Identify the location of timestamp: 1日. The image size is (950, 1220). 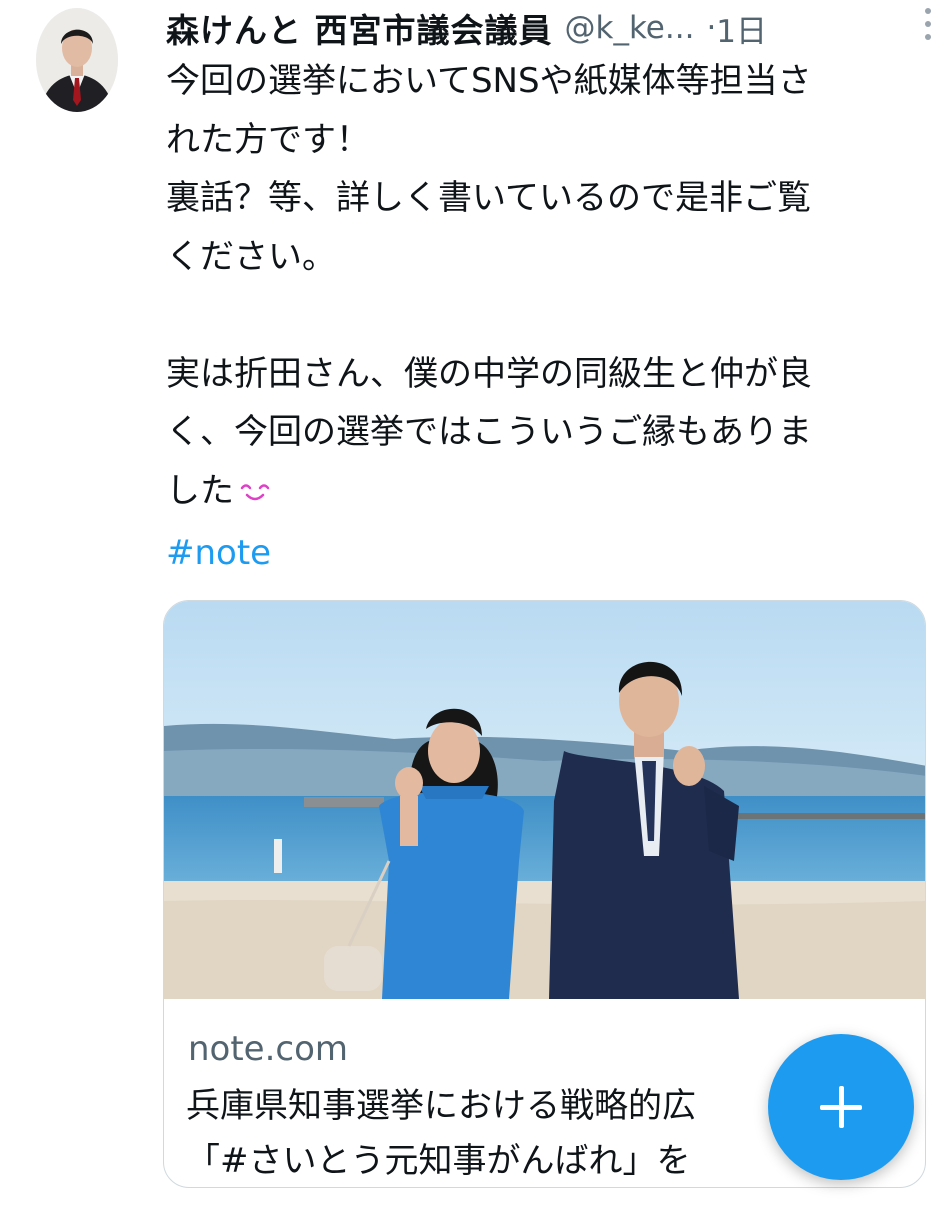
(741, 28).